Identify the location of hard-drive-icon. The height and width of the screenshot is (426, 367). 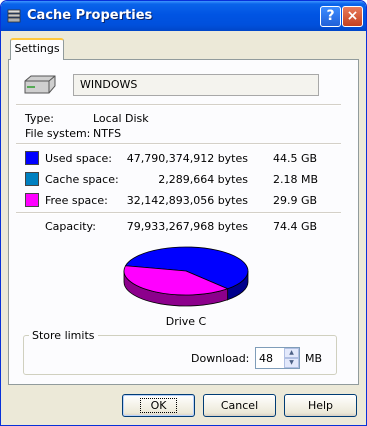
(40, 84).